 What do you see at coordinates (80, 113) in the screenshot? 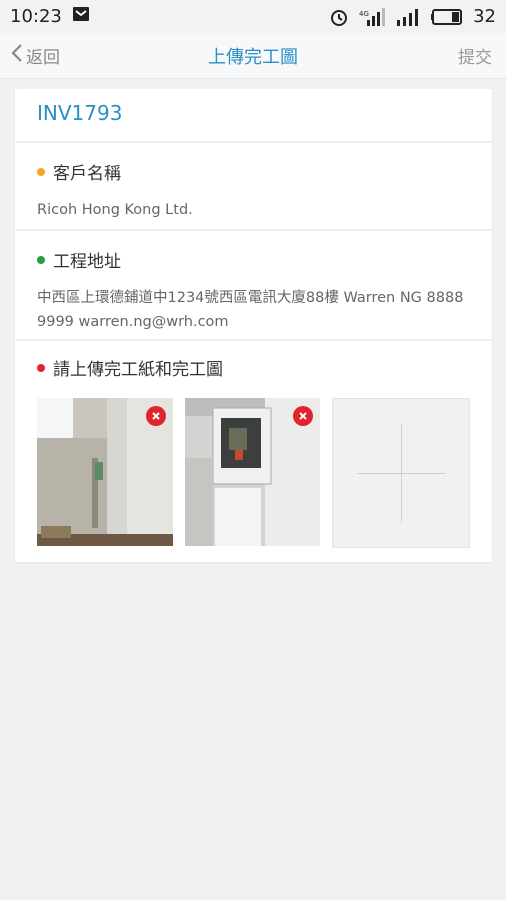
I see `invoice-number: INV1793` at bounding box center [80, 113].